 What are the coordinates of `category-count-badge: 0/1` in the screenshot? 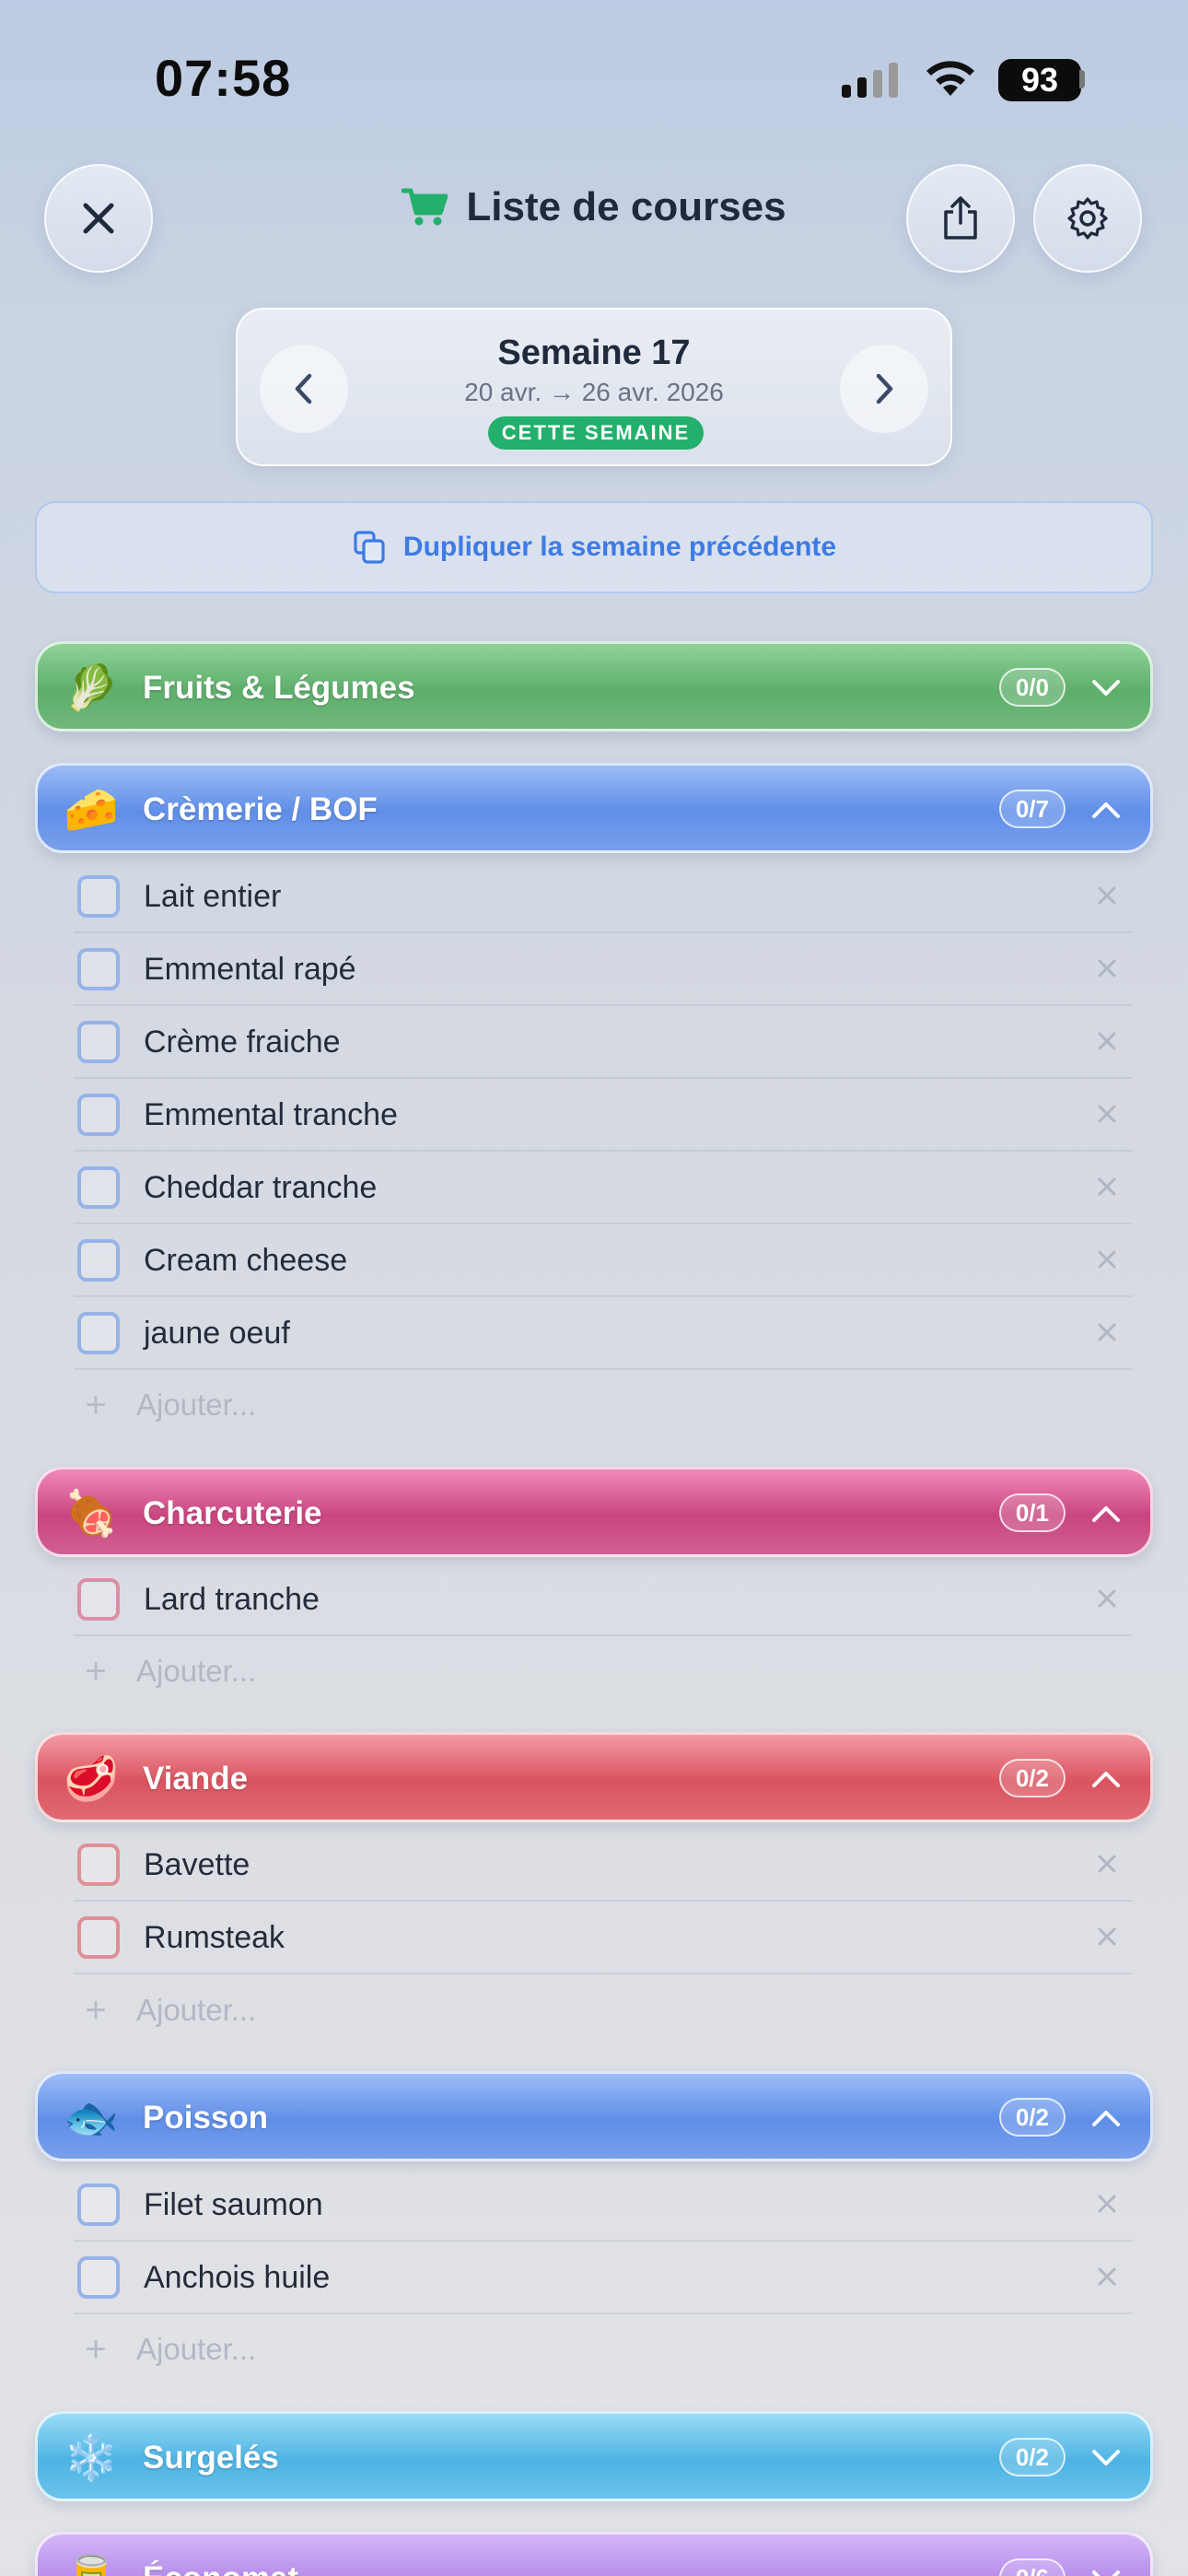 It's located at (1032, 1512).